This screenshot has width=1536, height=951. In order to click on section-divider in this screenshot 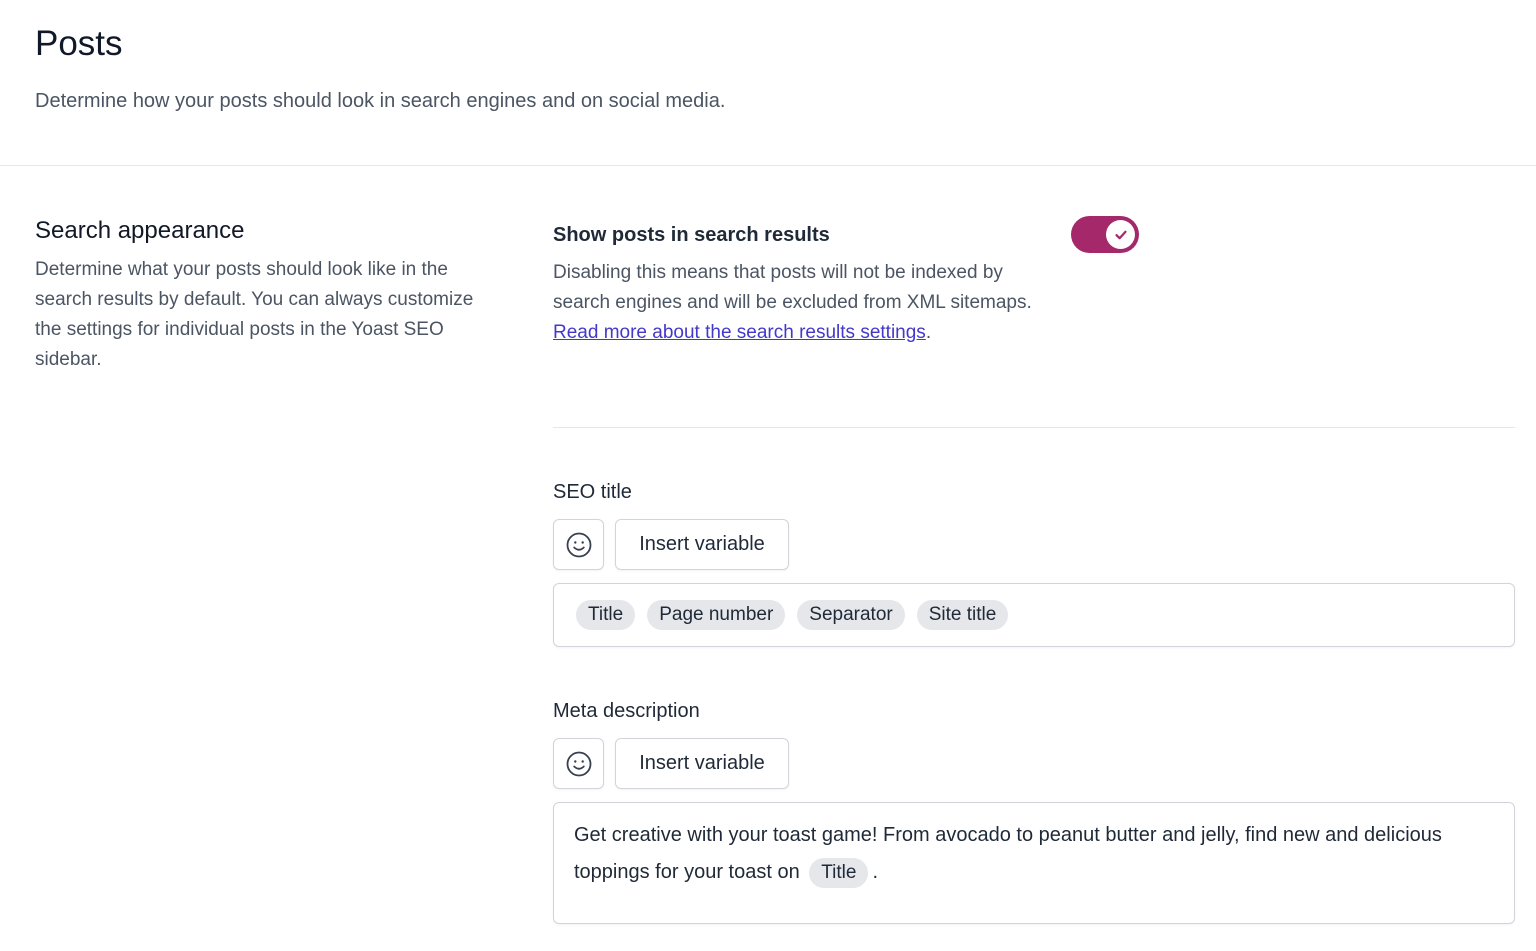, I will do `click(1034, 427)`.